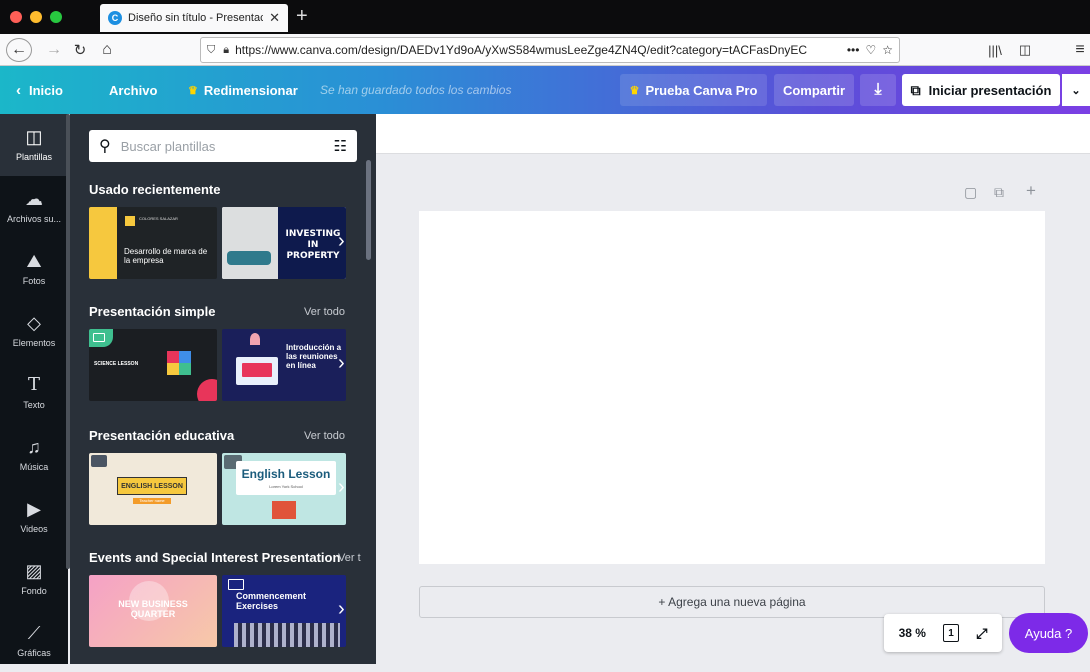  Describe the element at coordinates (274, 18) in the screenshot. I see `close-tab-icon: ✕` at that location.